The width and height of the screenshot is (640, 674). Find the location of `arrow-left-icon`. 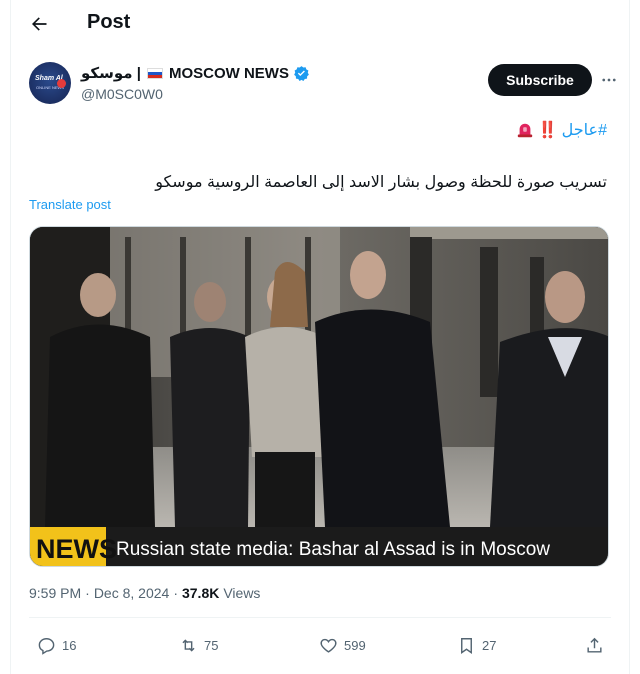

arrow-left-icon is located at coordinates (39, 24).